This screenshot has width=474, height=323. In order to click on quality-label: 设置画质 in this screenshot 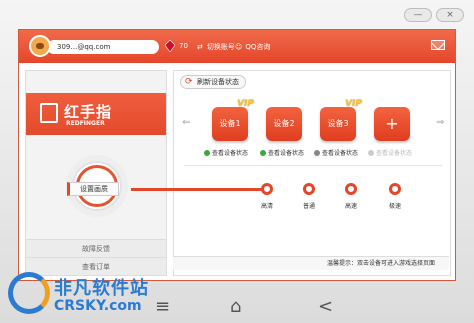, I will do `click(93, 189)`.